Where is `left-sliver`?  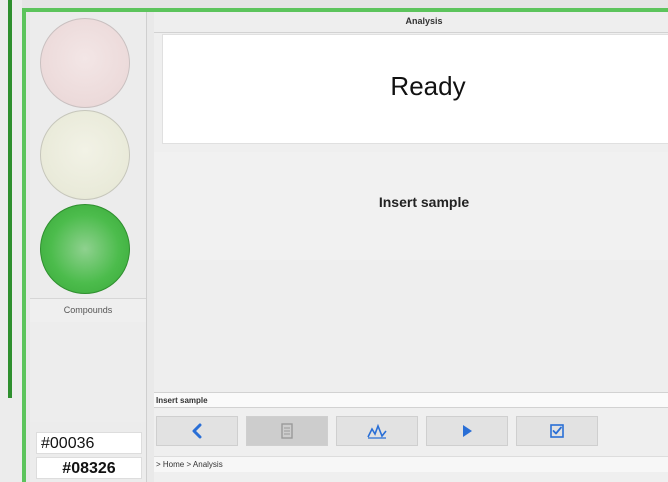 left-sliver is located at coordinates (11, 241).